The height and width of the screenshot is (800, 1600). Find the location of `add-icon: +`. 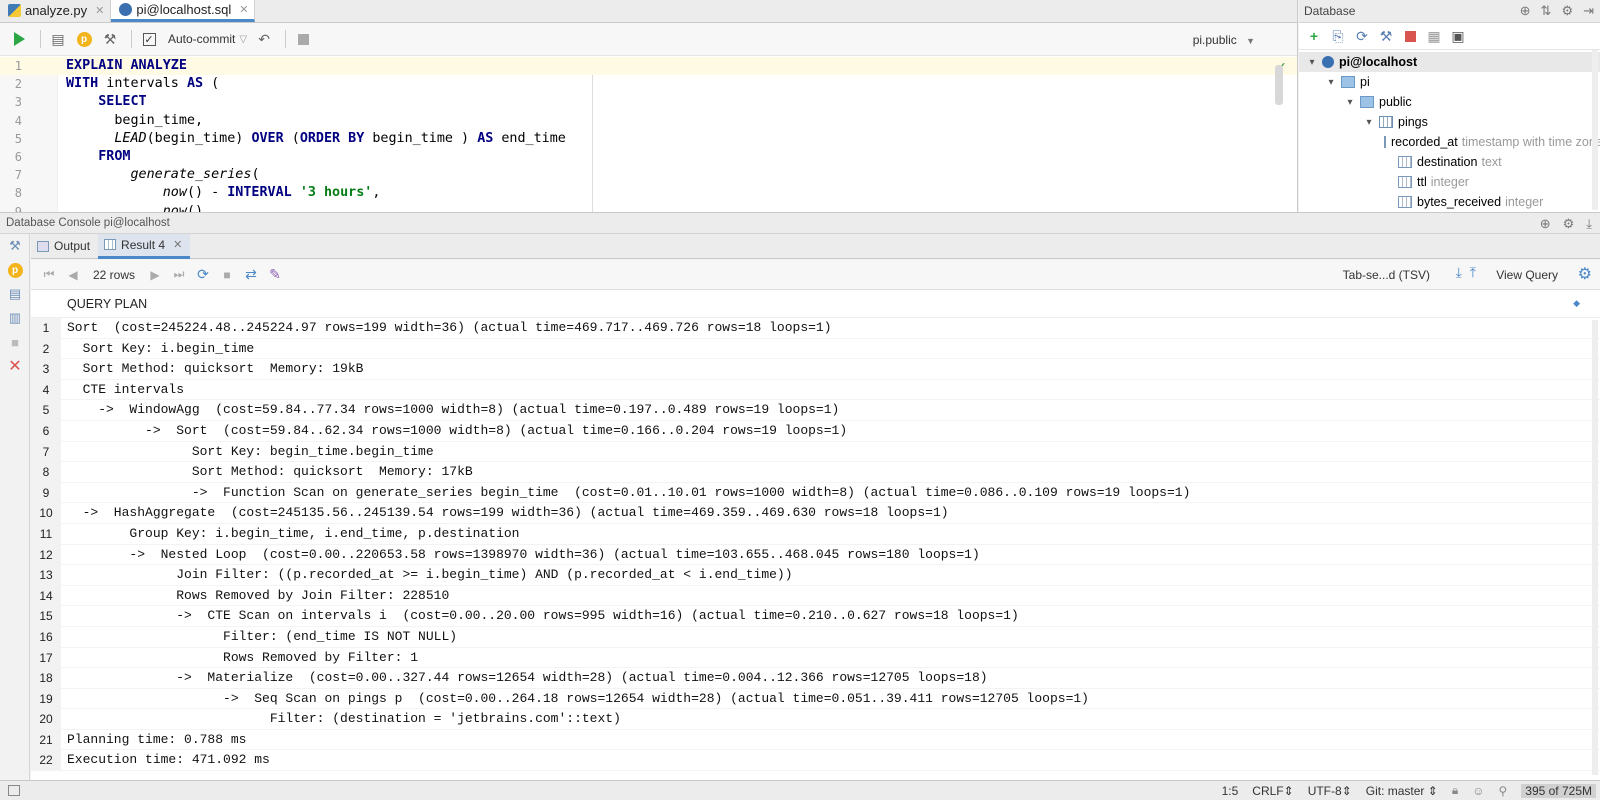

add-icon: + is located at coordinates (1314, 36).